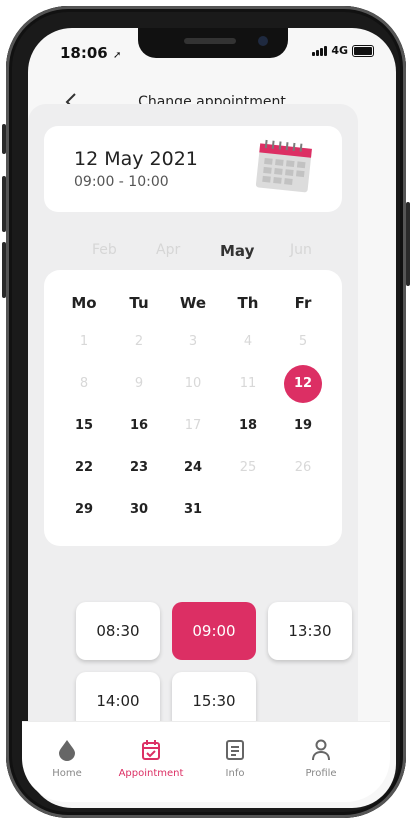 Image resolution: width=412 pixels, height=824 pixels. Describe the element at coordinates (84, 53) in the screenshot. I see `status-time-text: 18:06` at that location.